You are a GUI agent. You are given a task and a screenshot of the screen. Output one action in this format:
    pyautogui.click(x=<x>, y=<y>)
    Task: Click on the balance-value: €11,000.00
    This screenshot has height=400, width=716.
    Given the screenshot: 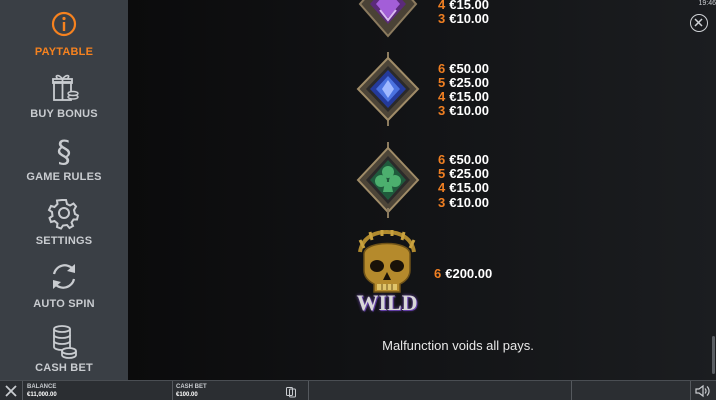 What is the action you would take?
    pyautogui.click(x=42, y=395)
    